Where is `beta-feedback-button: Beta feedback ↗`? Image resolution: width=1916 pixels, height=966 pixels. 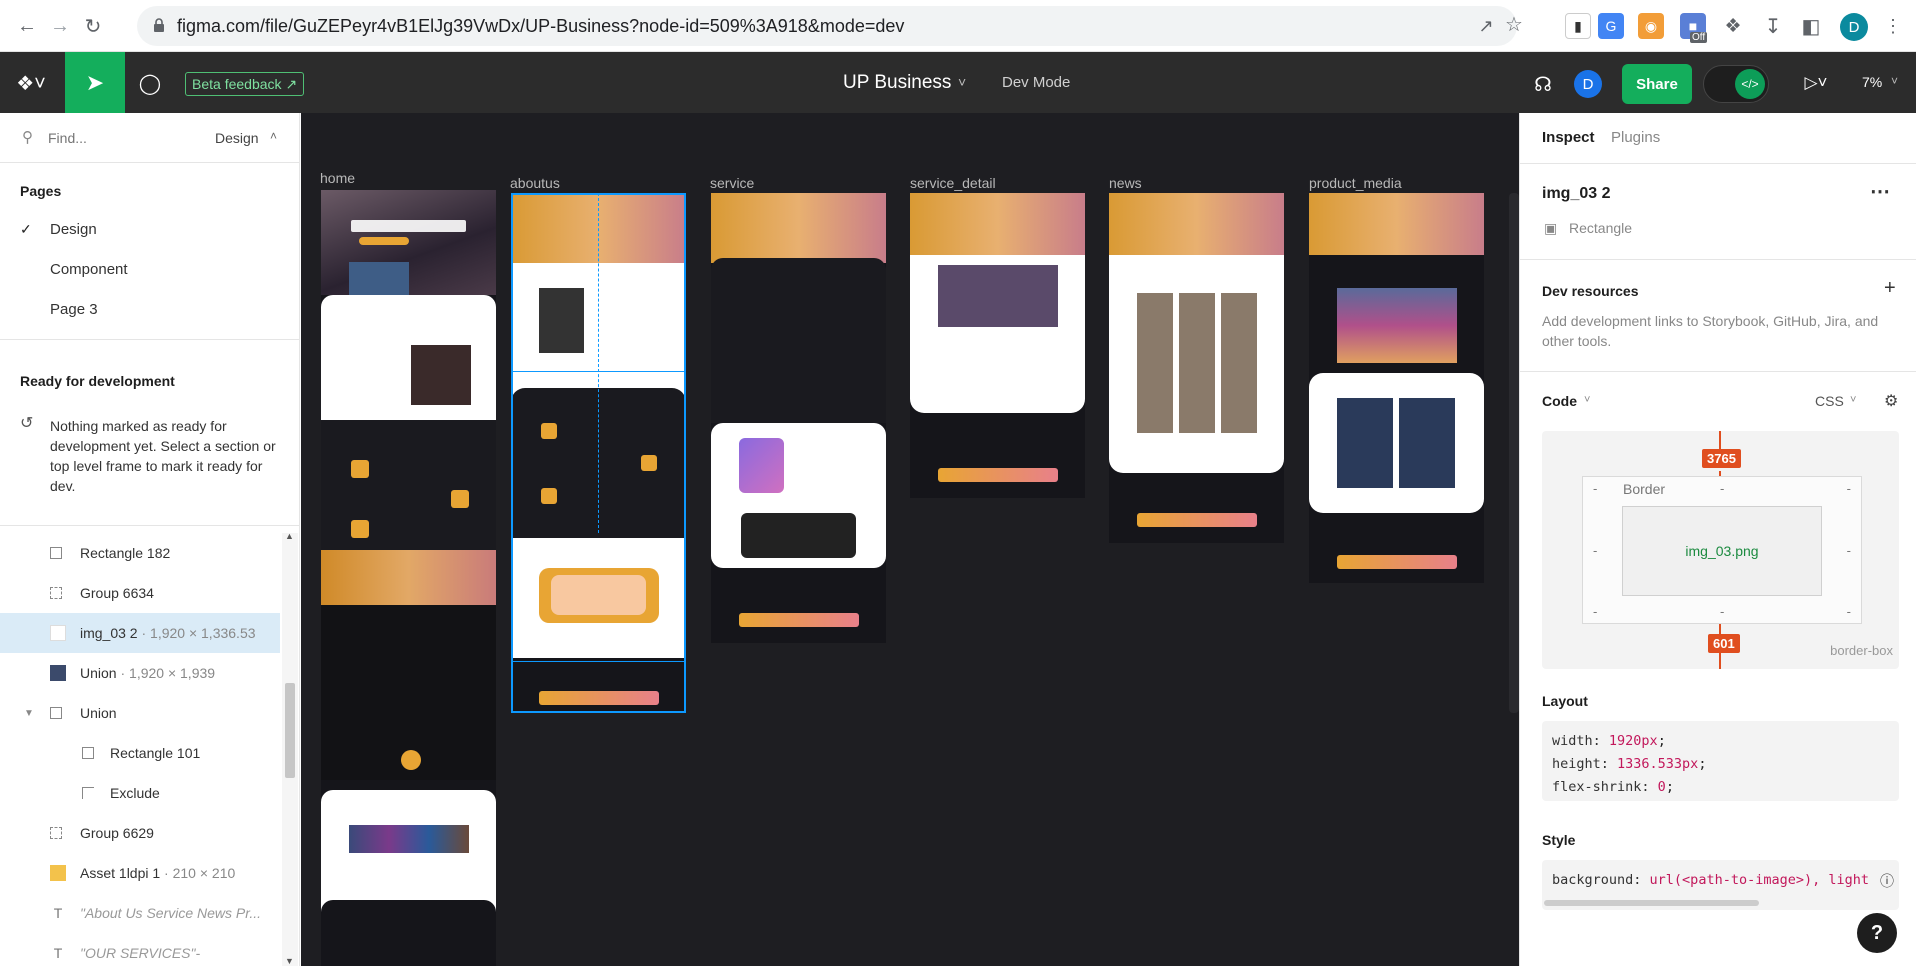 beta-feedback-button: Beta feedback ↗ is located at coordinates (245, 84).